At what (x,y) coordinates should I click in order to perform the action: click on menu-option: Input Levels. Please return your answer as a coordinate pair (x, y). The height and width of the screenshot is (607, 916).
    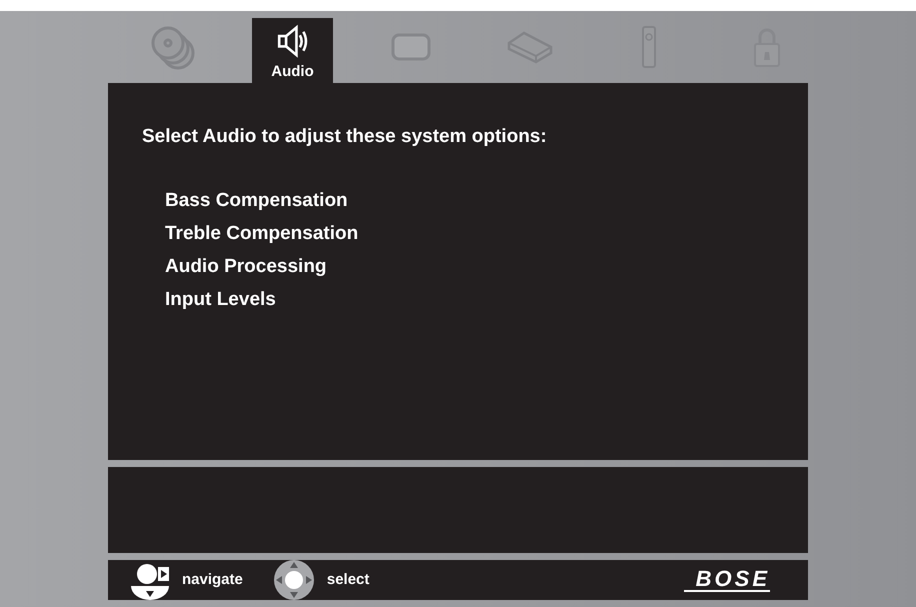
    Looking at the image, I should click on (220, 299).